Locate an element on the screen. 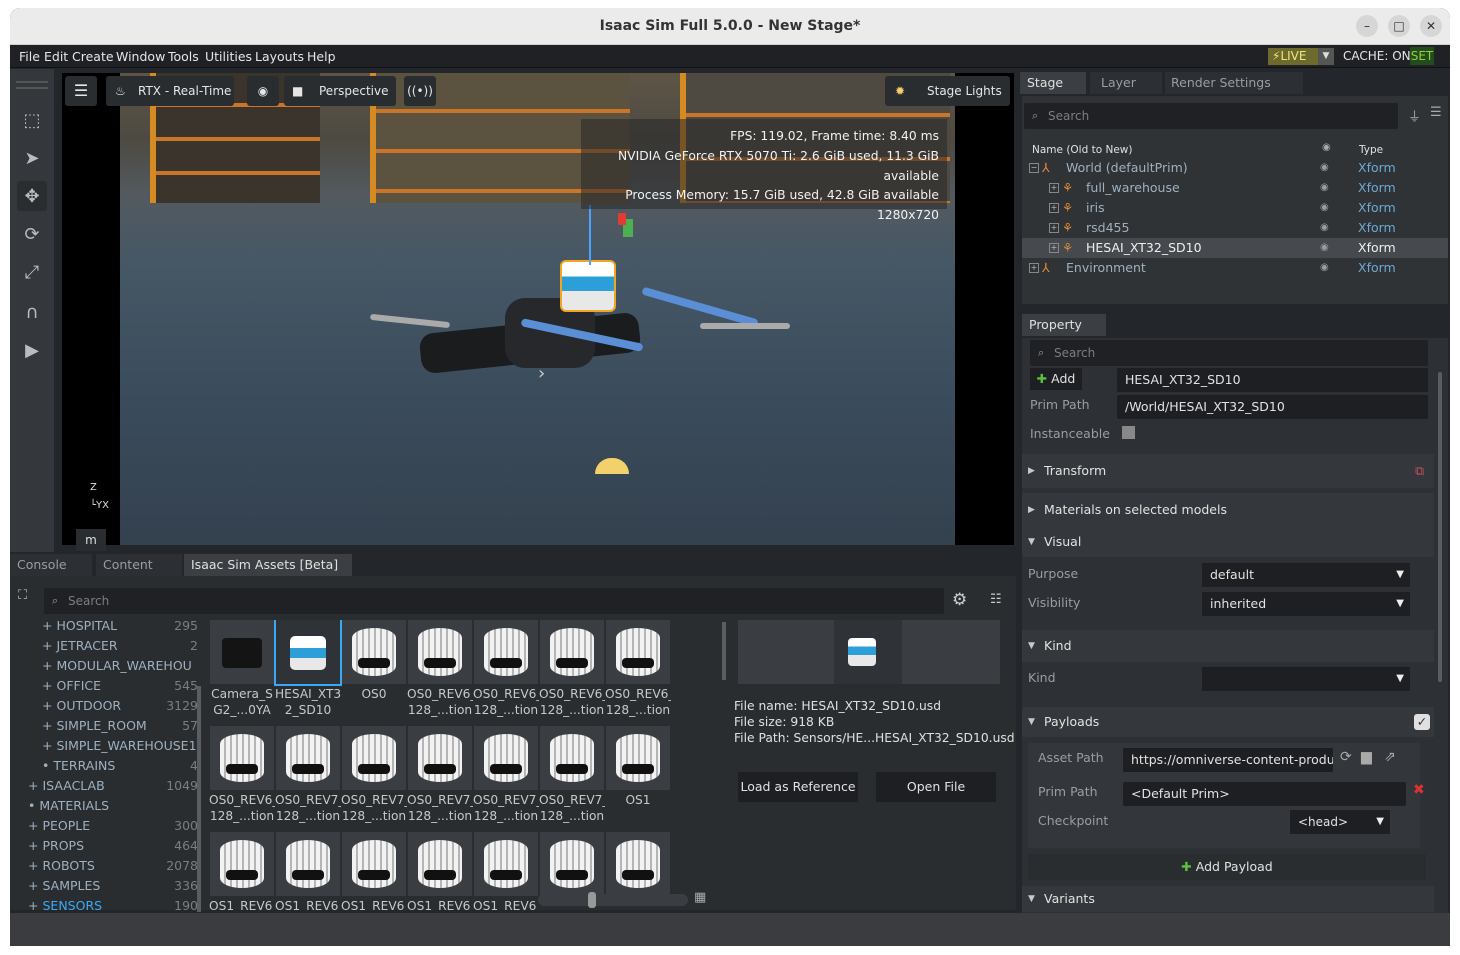  menu-icon: ☰ is located at coordinates (1436, 112).